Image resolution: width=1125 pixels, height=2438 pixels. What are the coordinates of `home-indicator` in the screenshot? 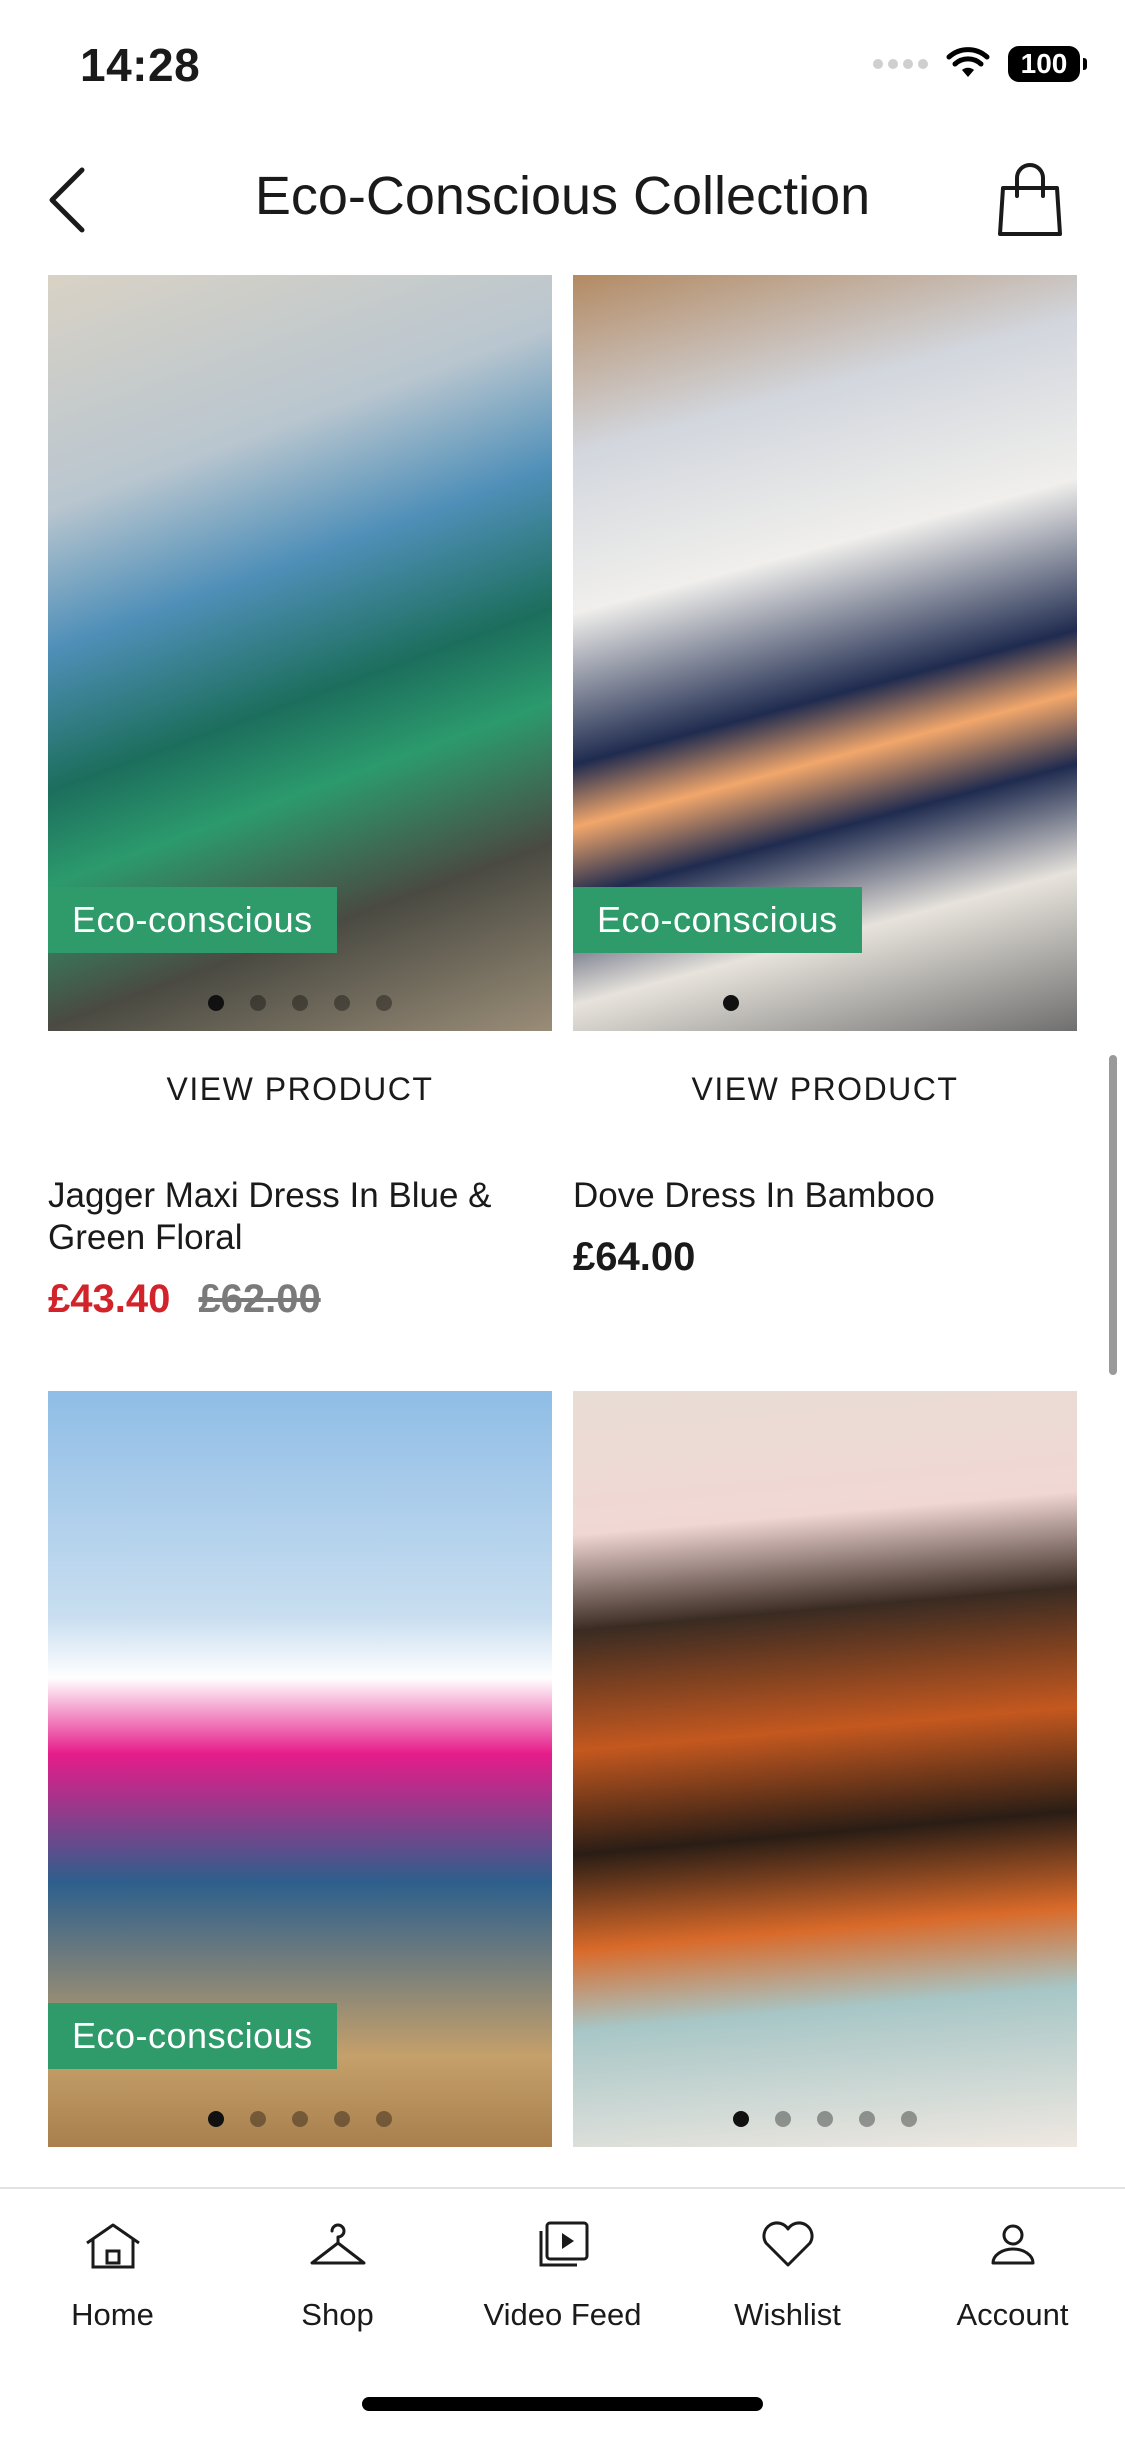 It's located at (562, 2404).